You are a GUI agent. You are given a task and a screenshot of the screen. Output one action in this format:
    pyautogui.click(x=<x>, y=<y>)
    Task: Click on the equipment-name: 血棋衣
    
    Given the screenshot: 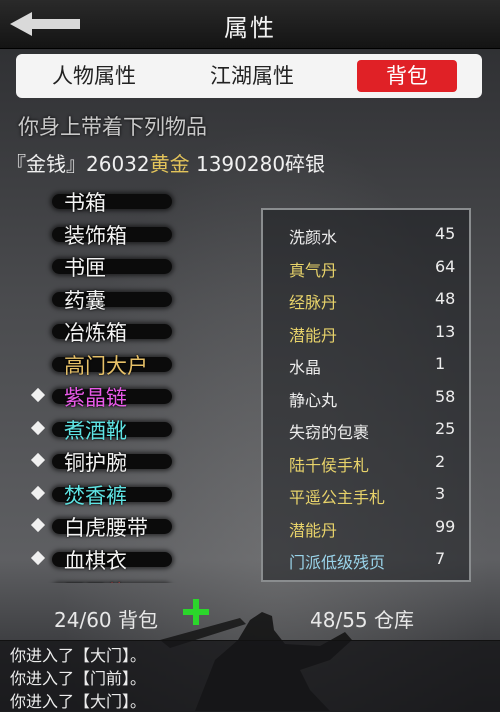 What is the action you would take?
    pyautogui.click(x=95, y=560)
    